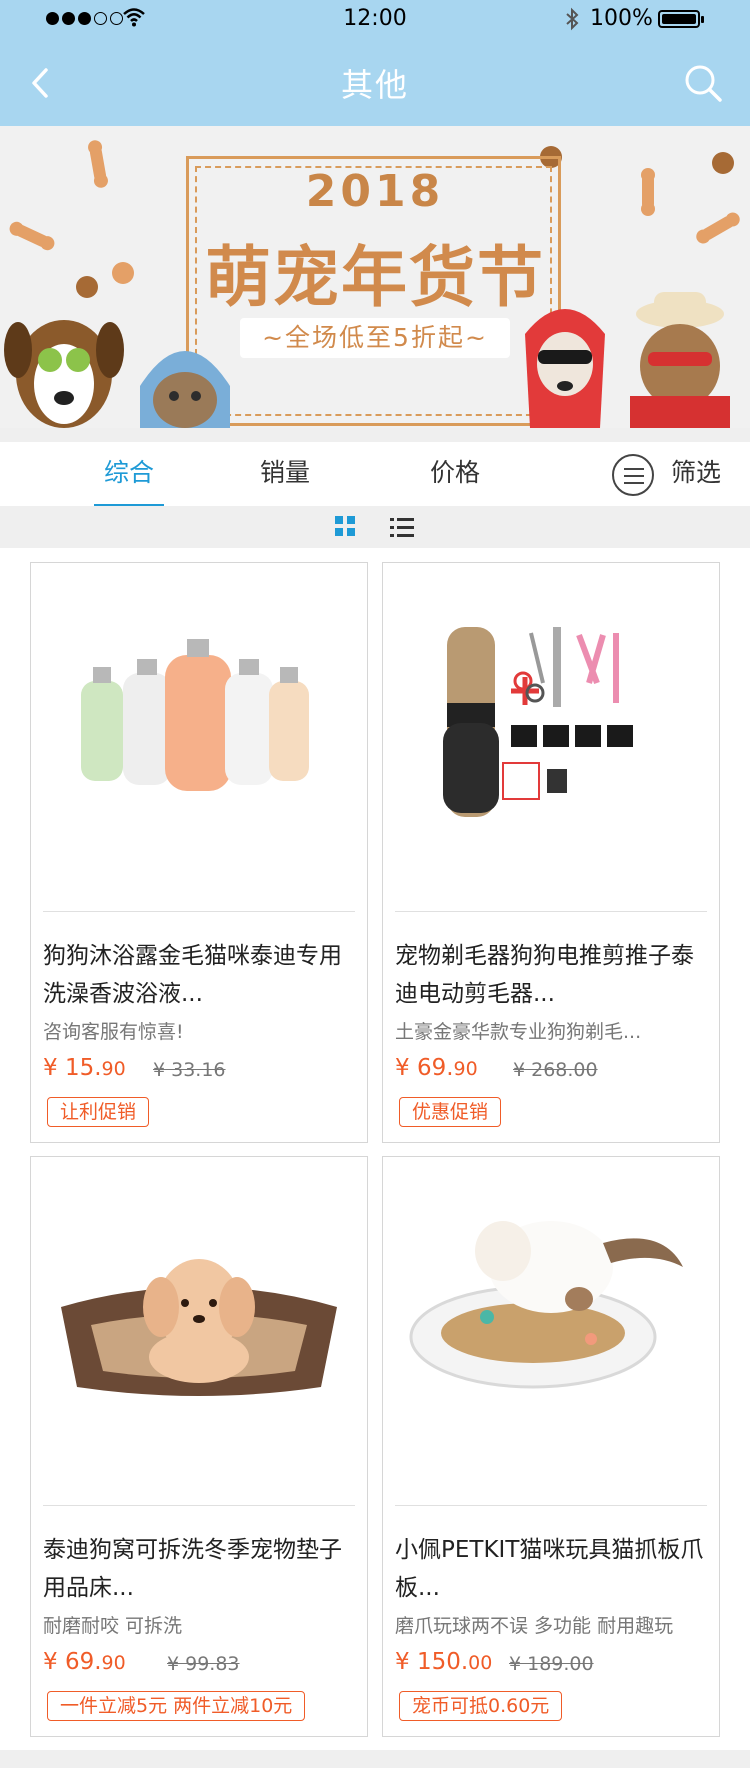 Image resolution: width=750 pixels, height=1768 pixels. What do you see at coordinates (176, 1706) in the screenshot?
I see `promo-tag: 一件立减5元 两件立减10元` at bounding box center [176, 1706].